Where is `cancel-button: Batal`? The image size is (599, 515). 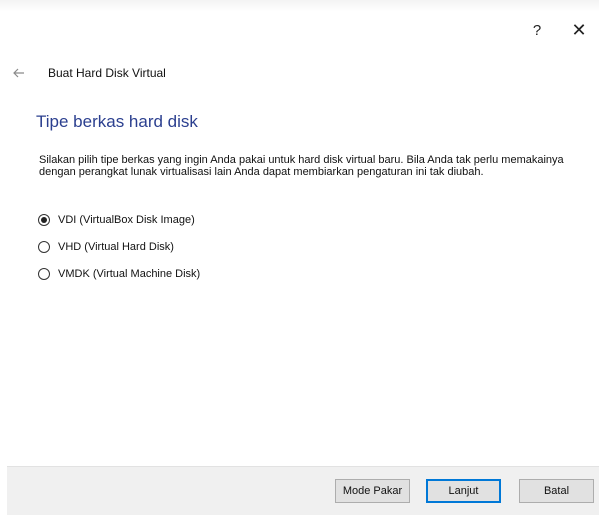
cancel-button: Batal is located at coordinates (556, 491).